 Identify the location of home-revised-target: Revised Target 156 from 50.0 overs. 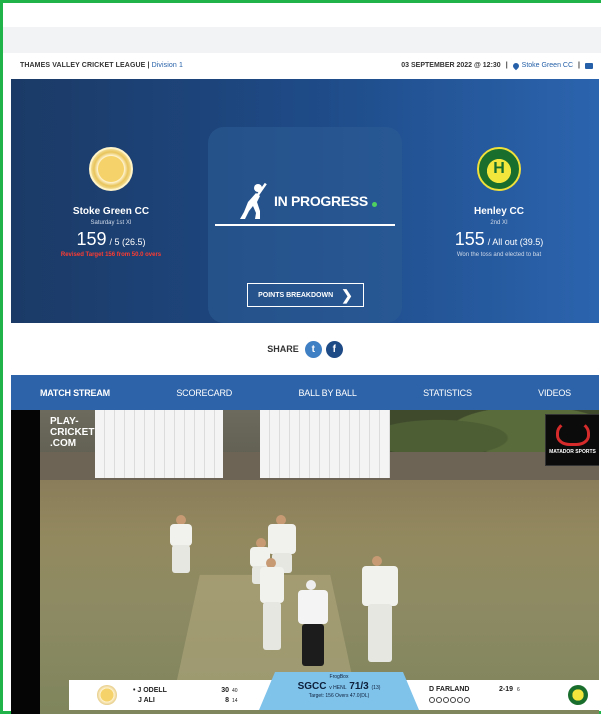
(111, 255).